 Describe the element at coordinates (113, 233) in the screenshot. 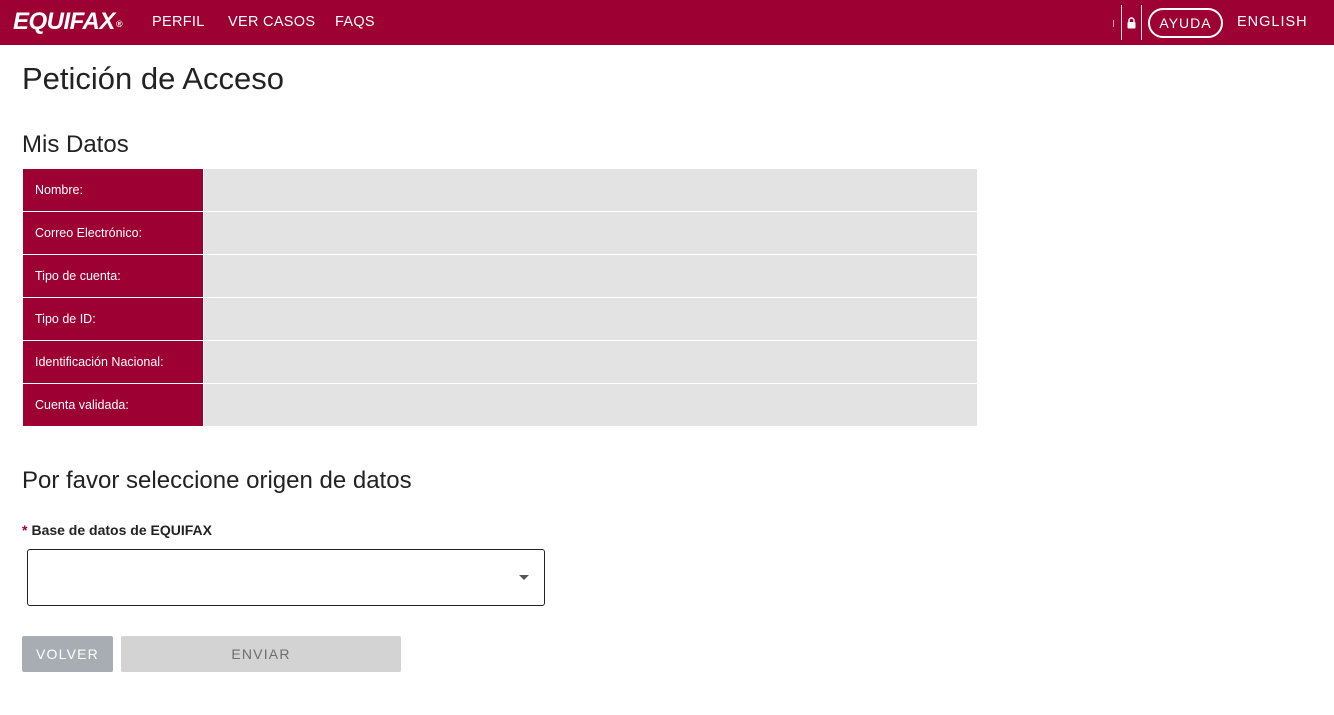

I see `data-label: Correo Electrónico:` at that location.